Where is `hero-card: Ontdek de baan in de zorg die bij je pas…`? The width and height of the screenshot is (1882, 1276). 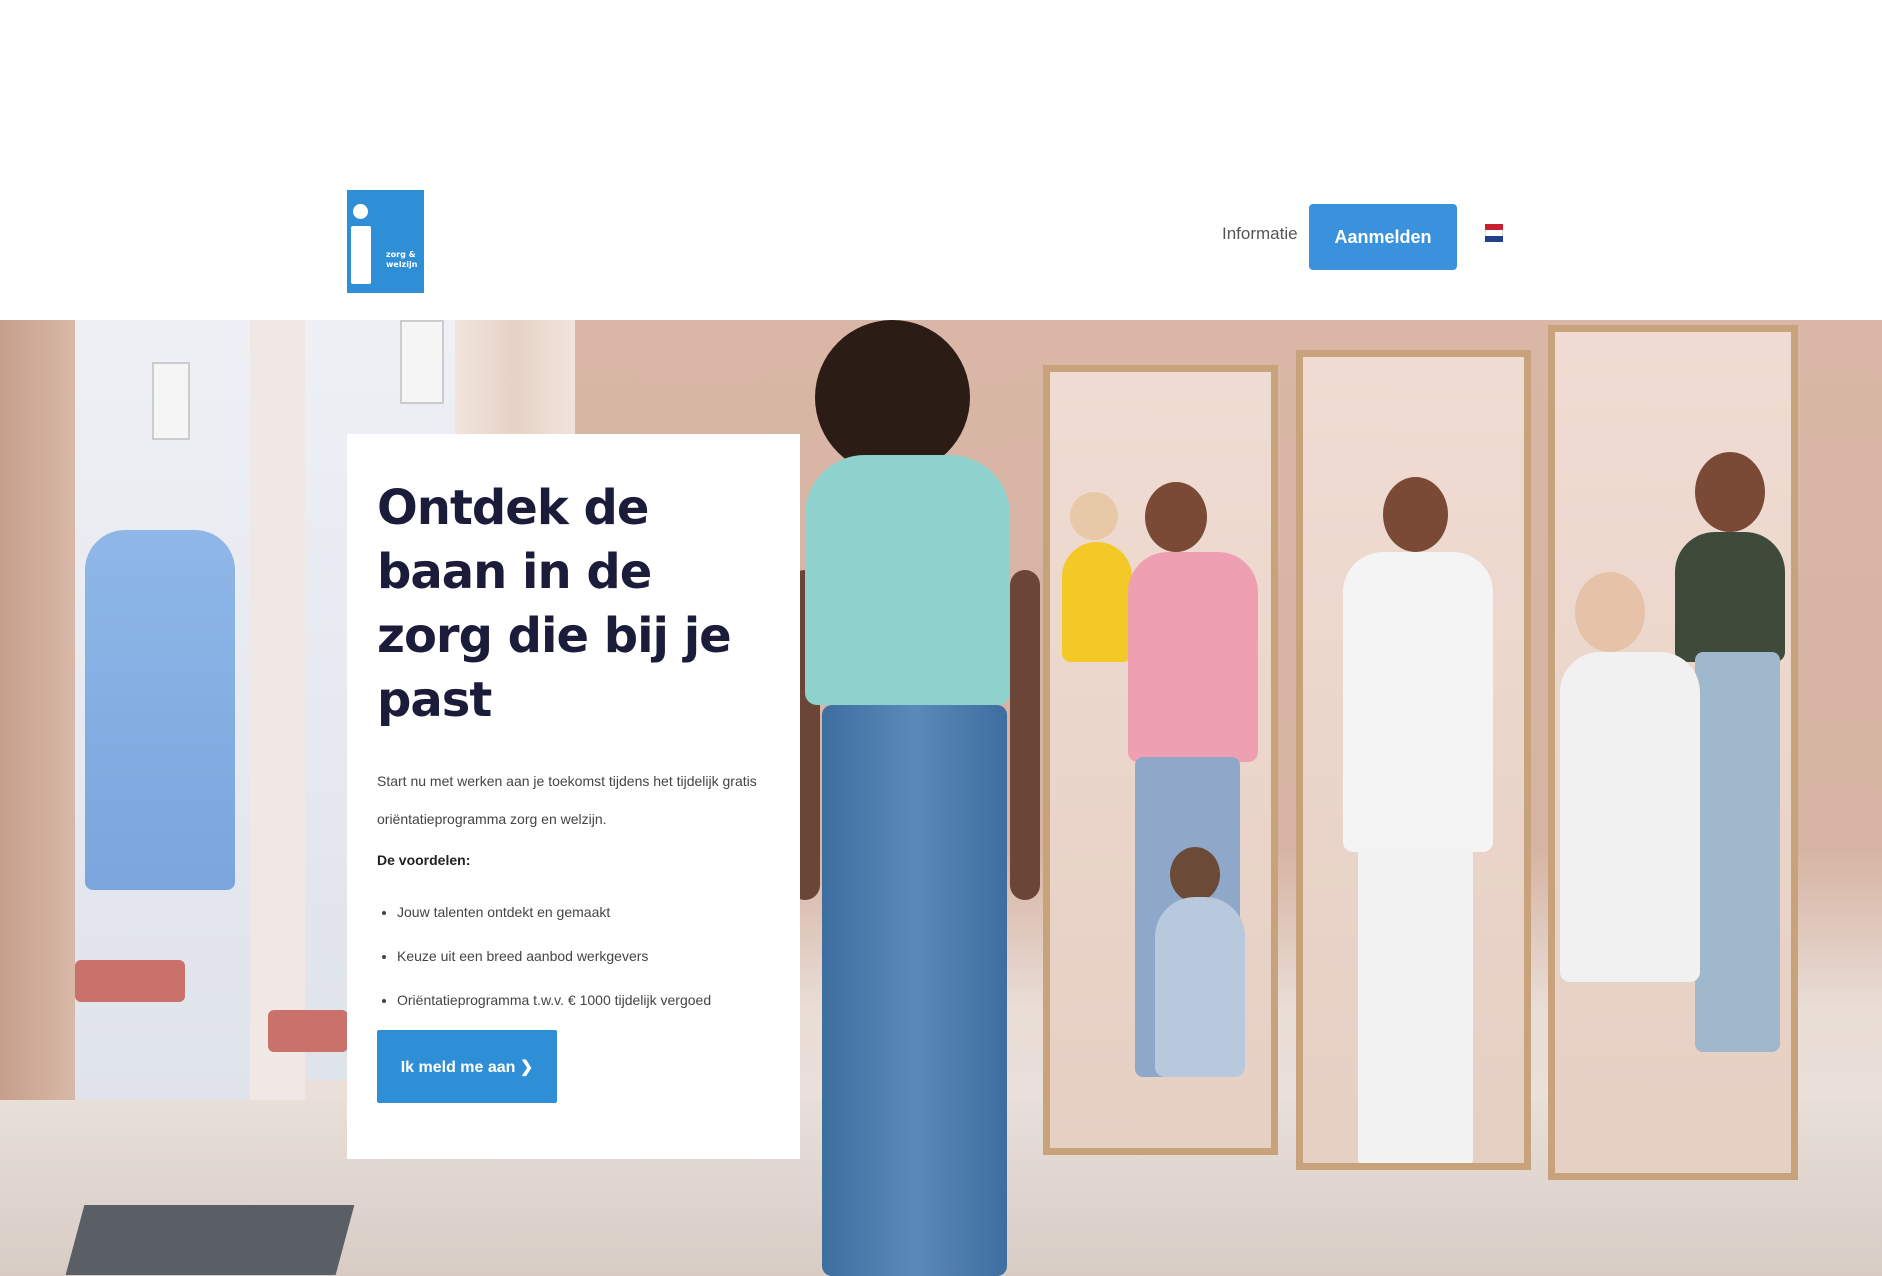
hero-card: Ontdek de baan in de zorg die bij je pas… is located at coordinates (573, 796).